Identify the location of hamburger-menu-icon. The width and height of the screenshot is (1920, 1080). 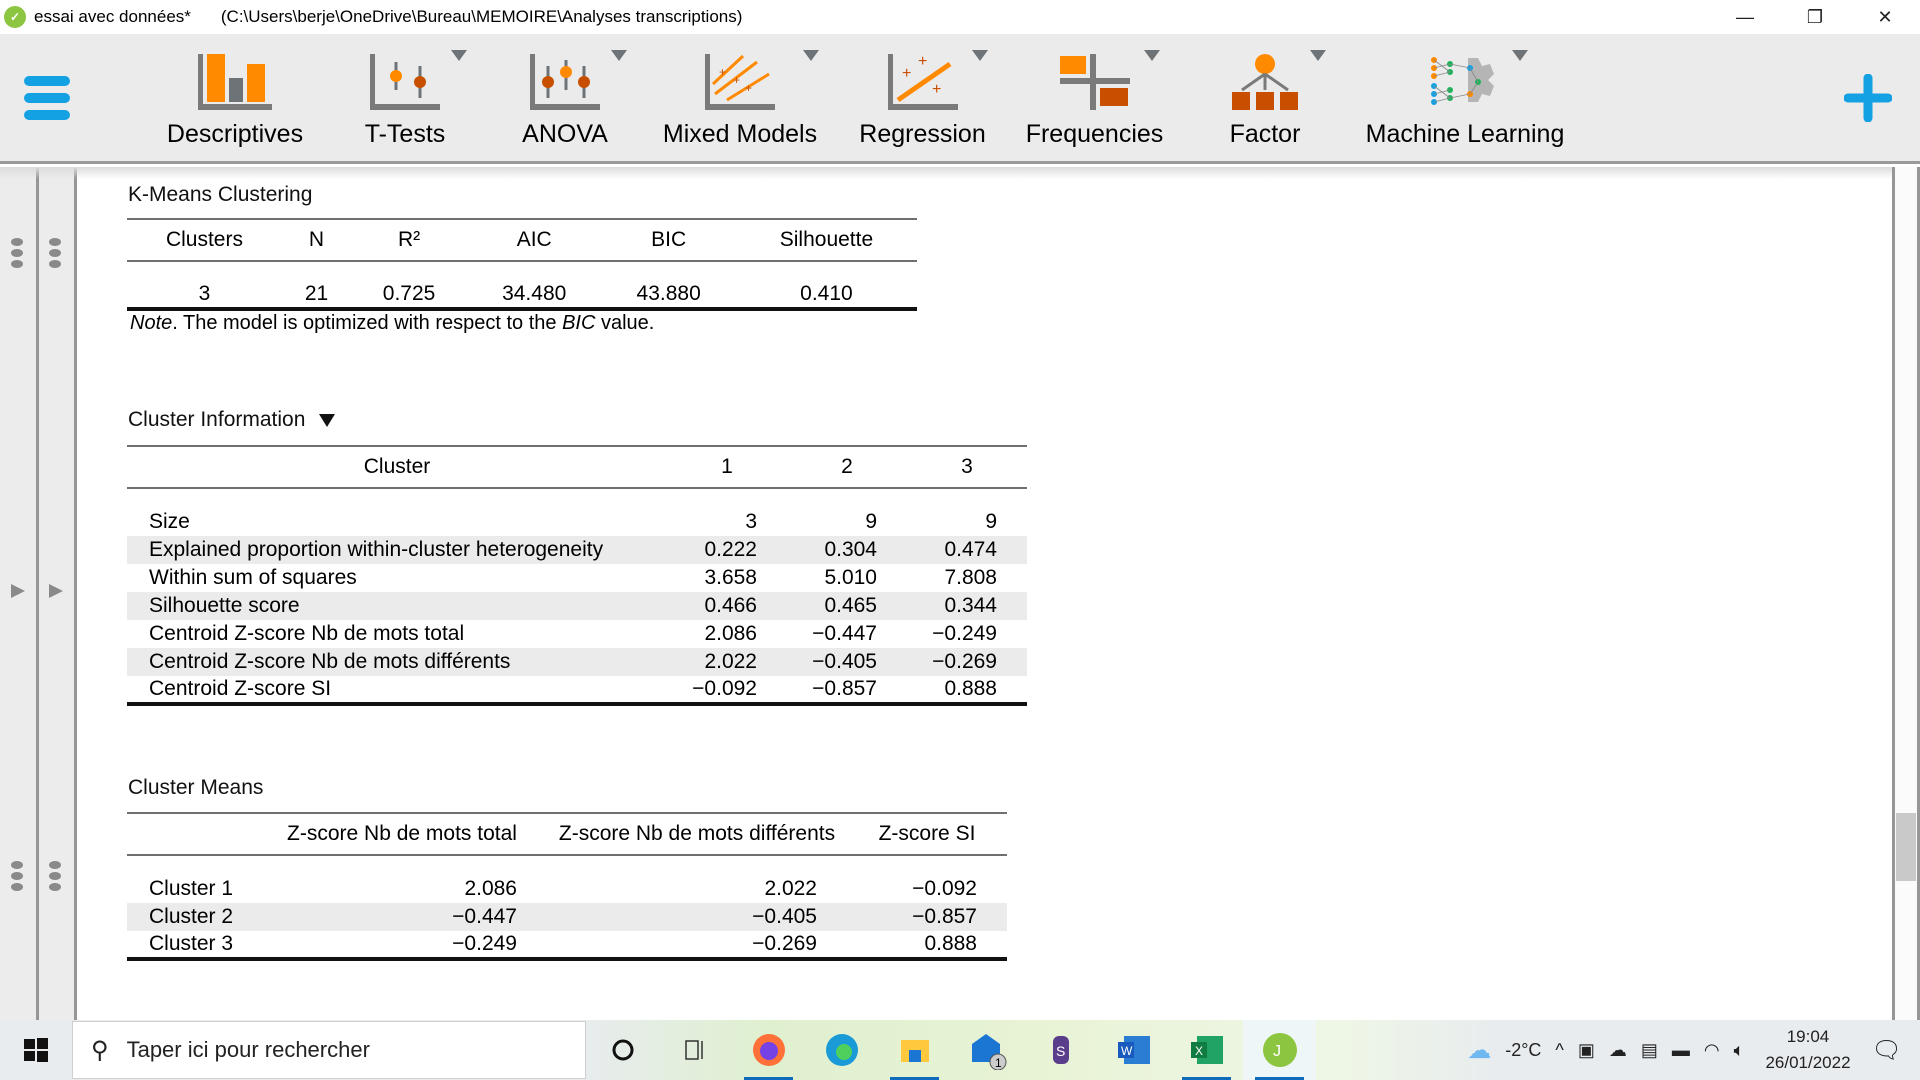
(47, 99).